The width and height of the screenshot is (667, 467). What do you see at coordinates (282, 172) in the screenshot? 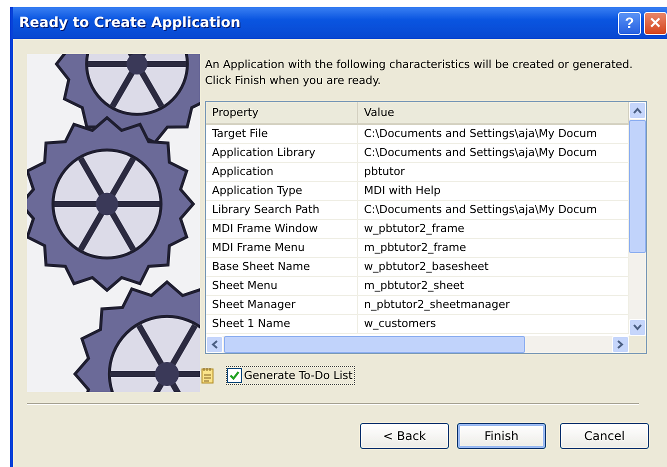
I see `table-cell: Application` at bounding box center [282, 172].